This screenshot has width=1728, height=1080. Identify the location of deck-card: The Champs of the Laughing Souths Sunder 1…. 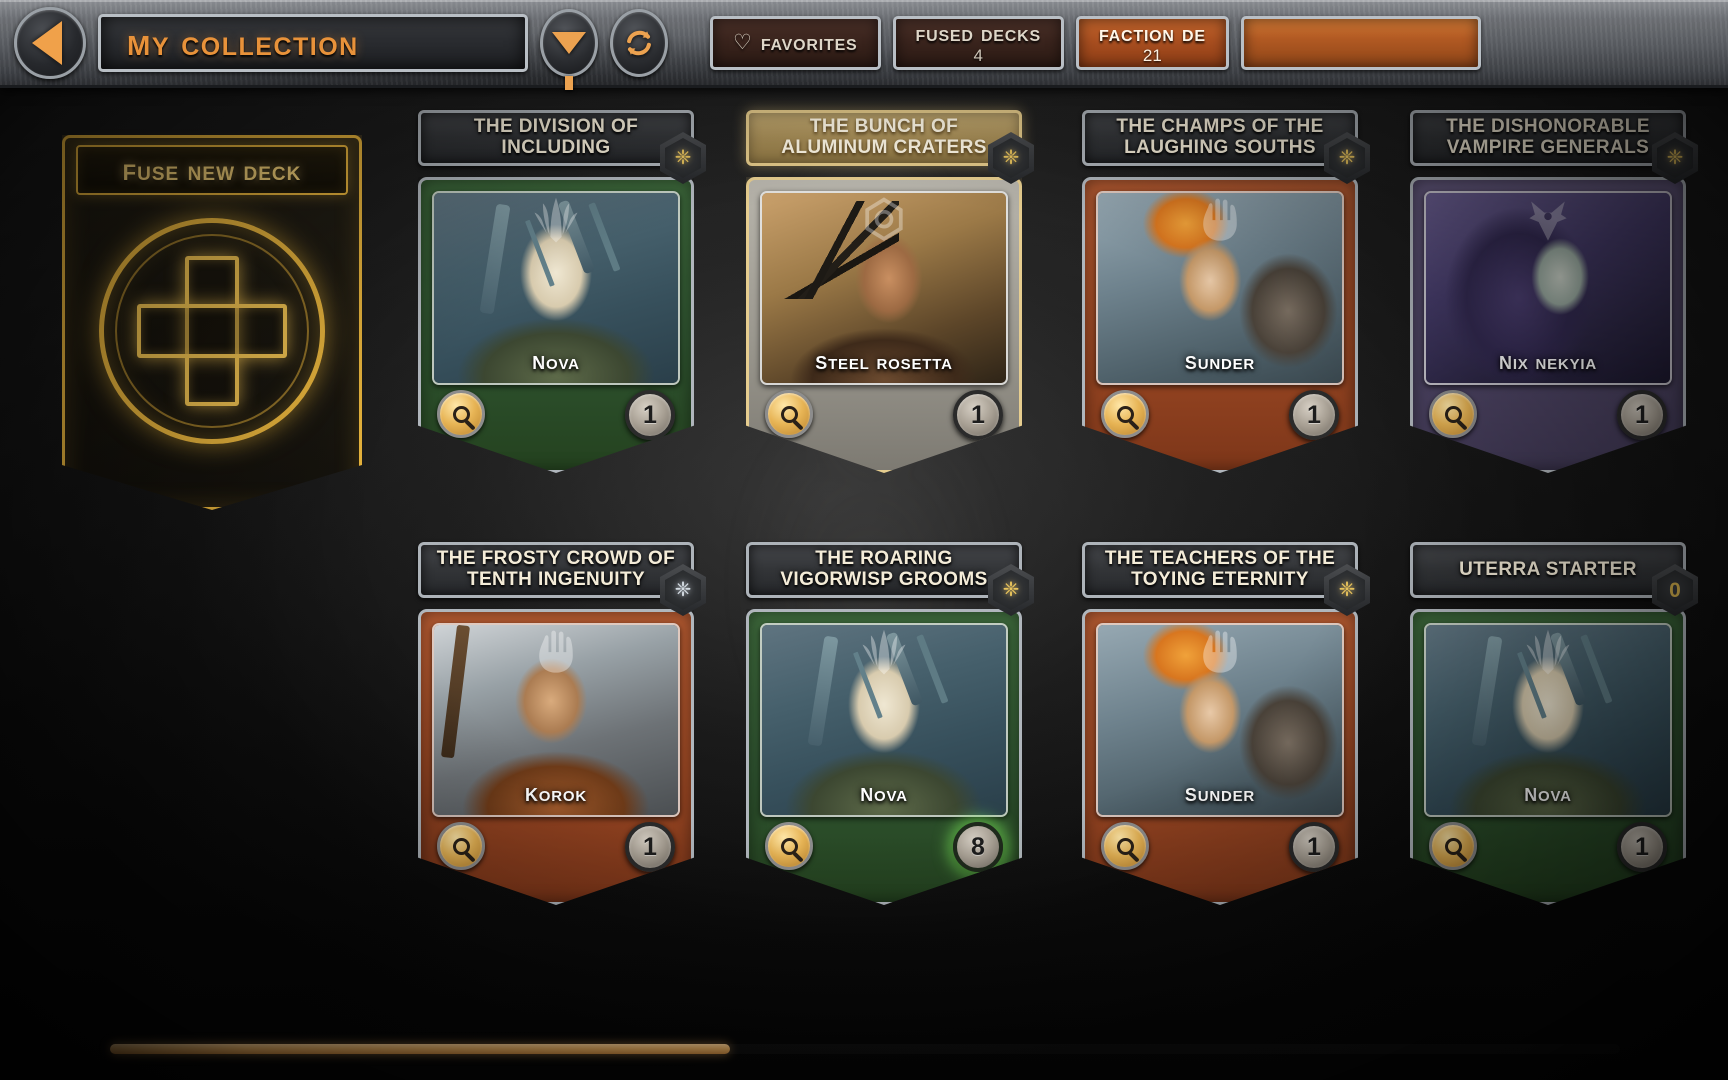
(1226, 291).